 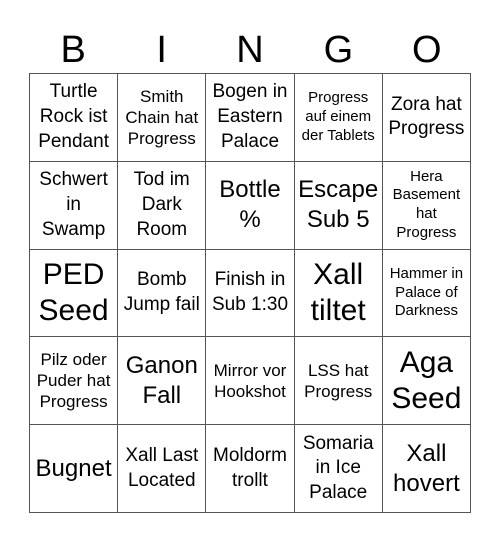 I want to click on cell-text: Smith Chain hat Progress, so click(x=162, y=117).